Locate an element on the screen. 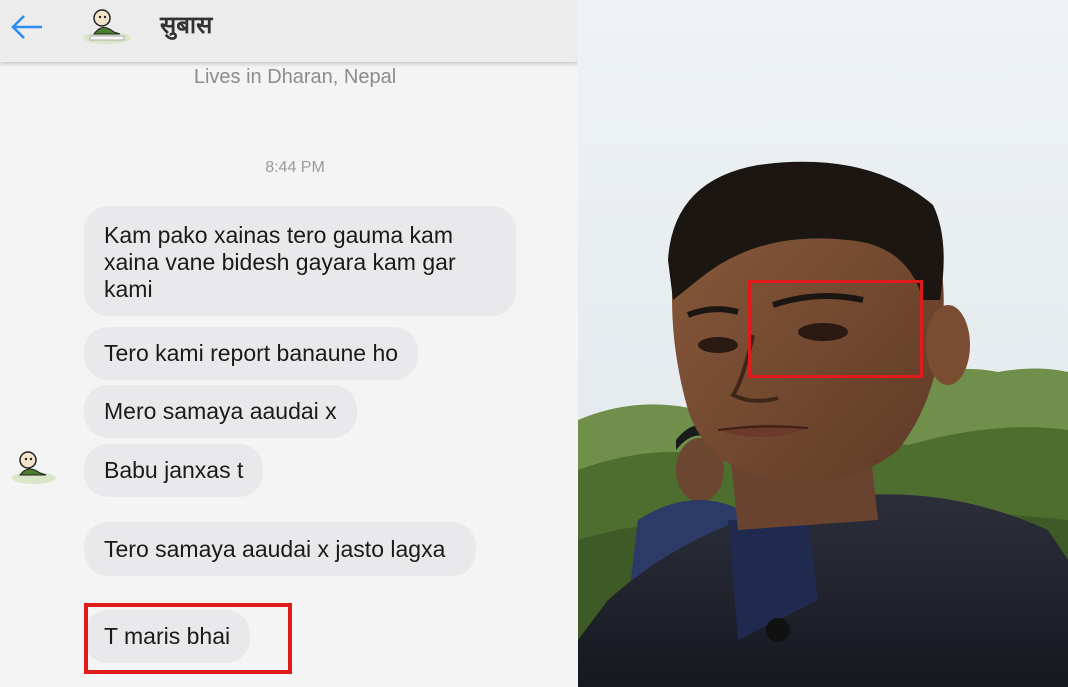  message-bubble: Tero samaya aaudai x jasto lagxa is located at coordinates (280, 549).